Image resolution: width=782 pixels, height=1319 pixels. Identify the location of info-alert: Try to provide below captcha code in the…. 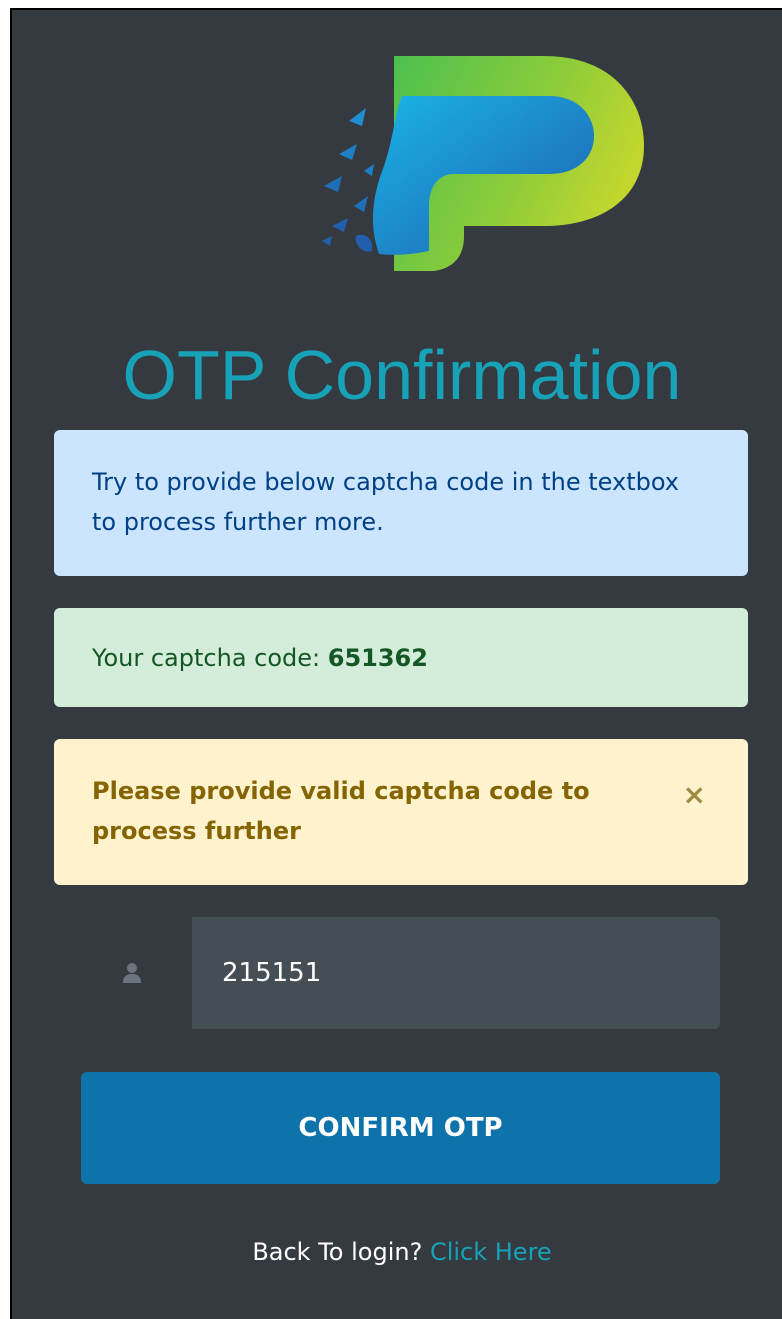
(401, 503).